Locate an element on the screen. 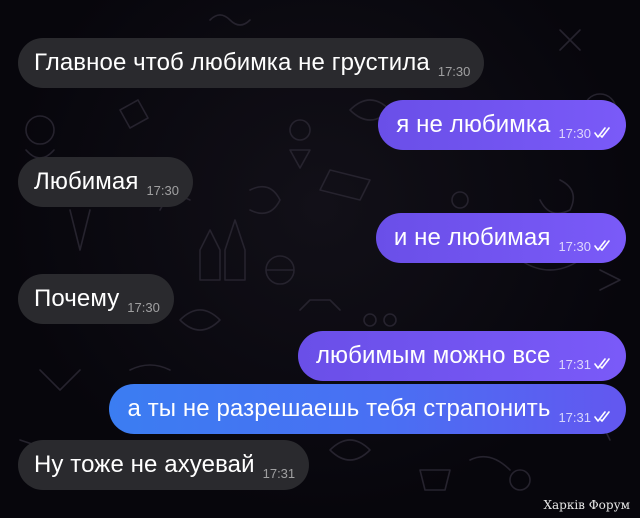 The height and width of the screenshot is (518, 640). message-text: и не любимая is located at coordinates (472, 237).